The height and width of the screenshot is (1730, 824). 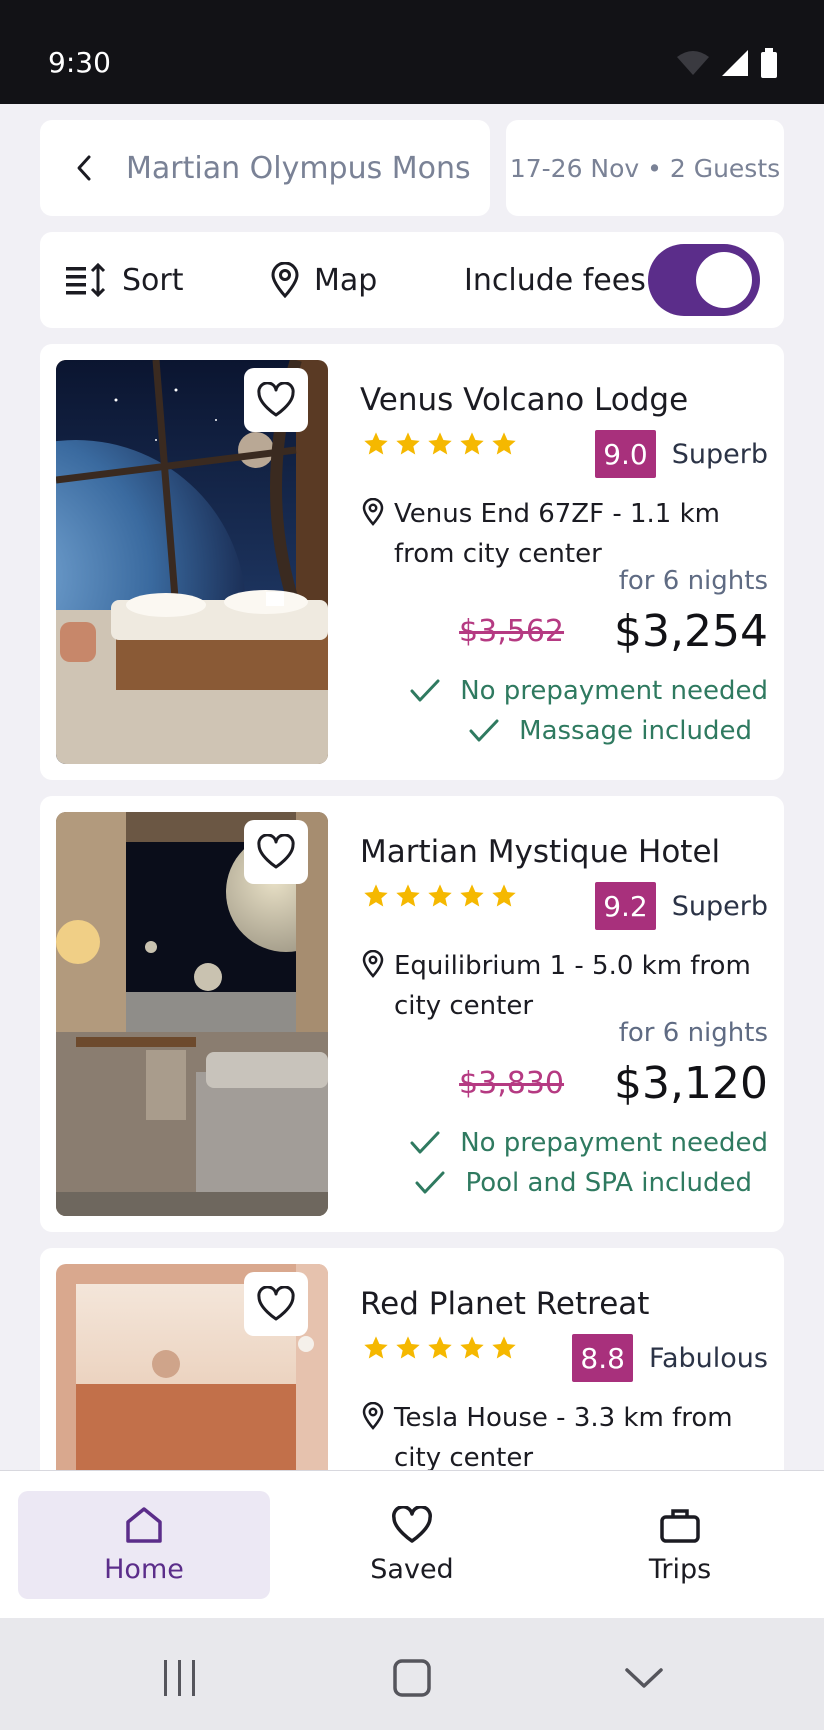 I want to click on nav-saved-label: Saved, so click(x=412, y=1569).